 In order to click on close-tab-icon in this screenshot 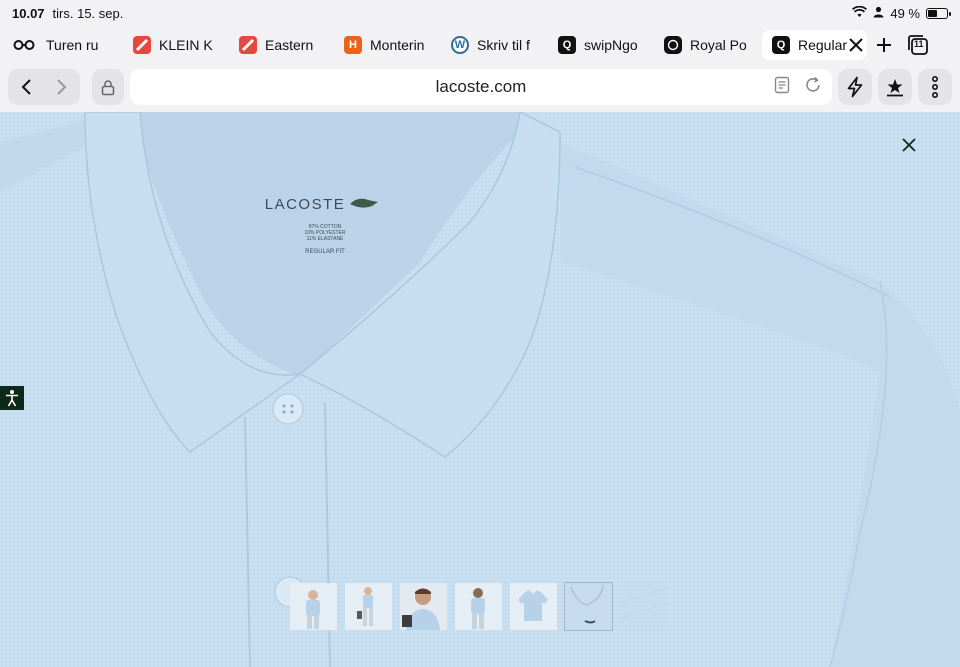, I will do `click(856, 46)`.